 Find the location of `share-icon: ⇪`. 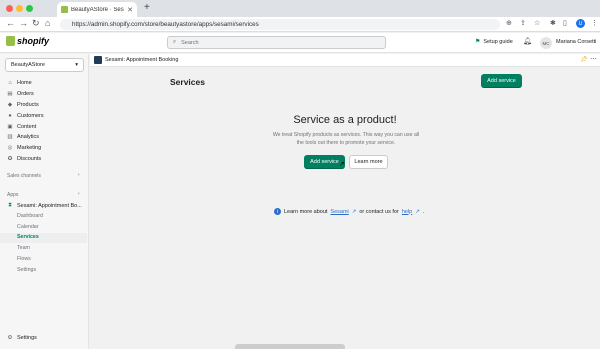

share-icon: ⇪ is located at coordinates (523, 23).